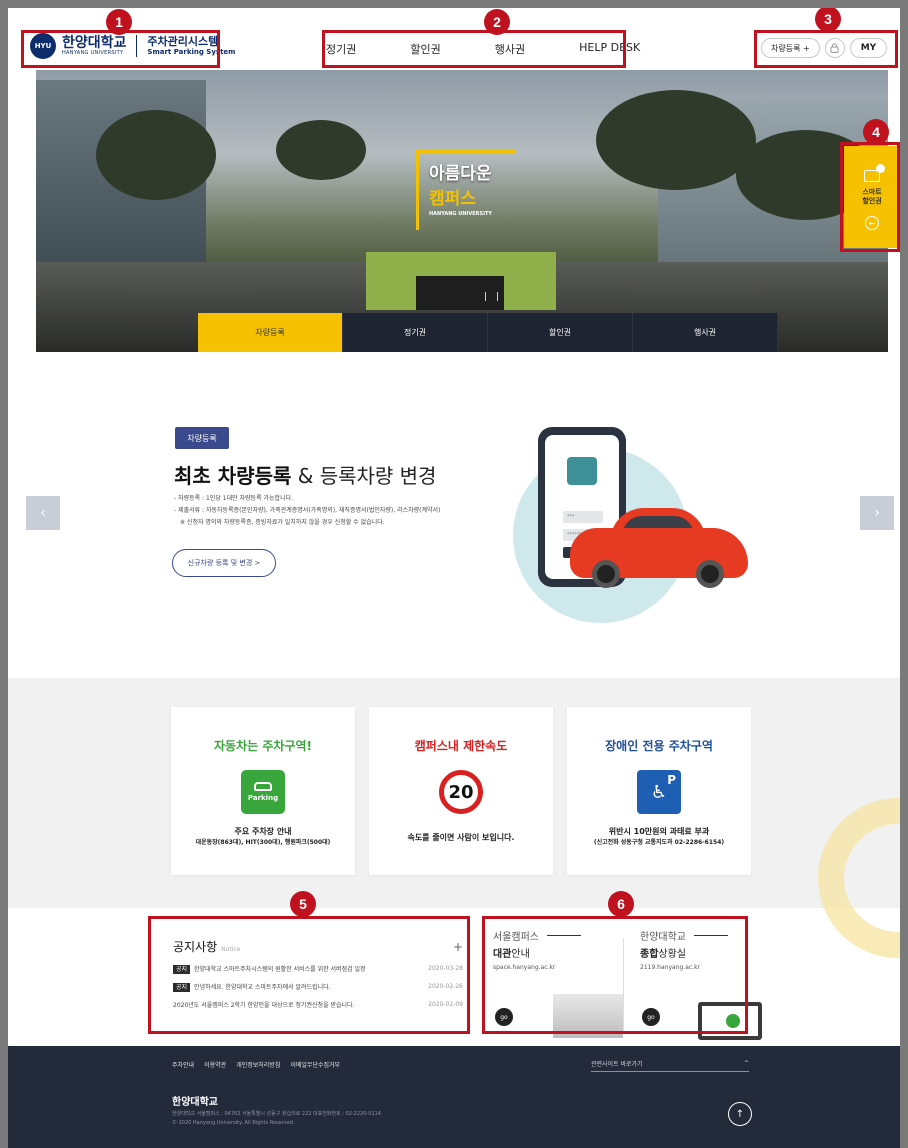 This screenshot has width=908, height=1148. I want to click on hero-title: 아름다운 캠퍼스 HANYANG UNIVERSITY, so click(466, 190).